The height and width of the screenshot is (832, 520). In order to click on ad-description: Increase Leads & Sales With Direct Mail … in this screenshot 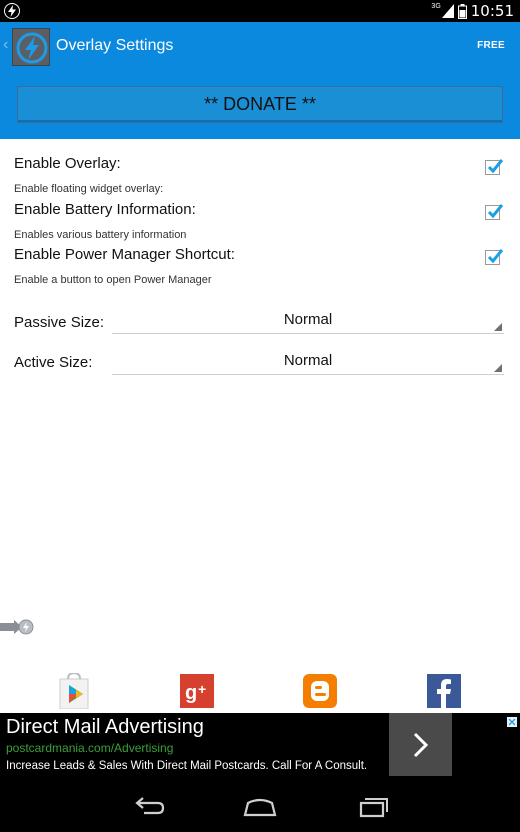, I will do `click(187, 766)`.